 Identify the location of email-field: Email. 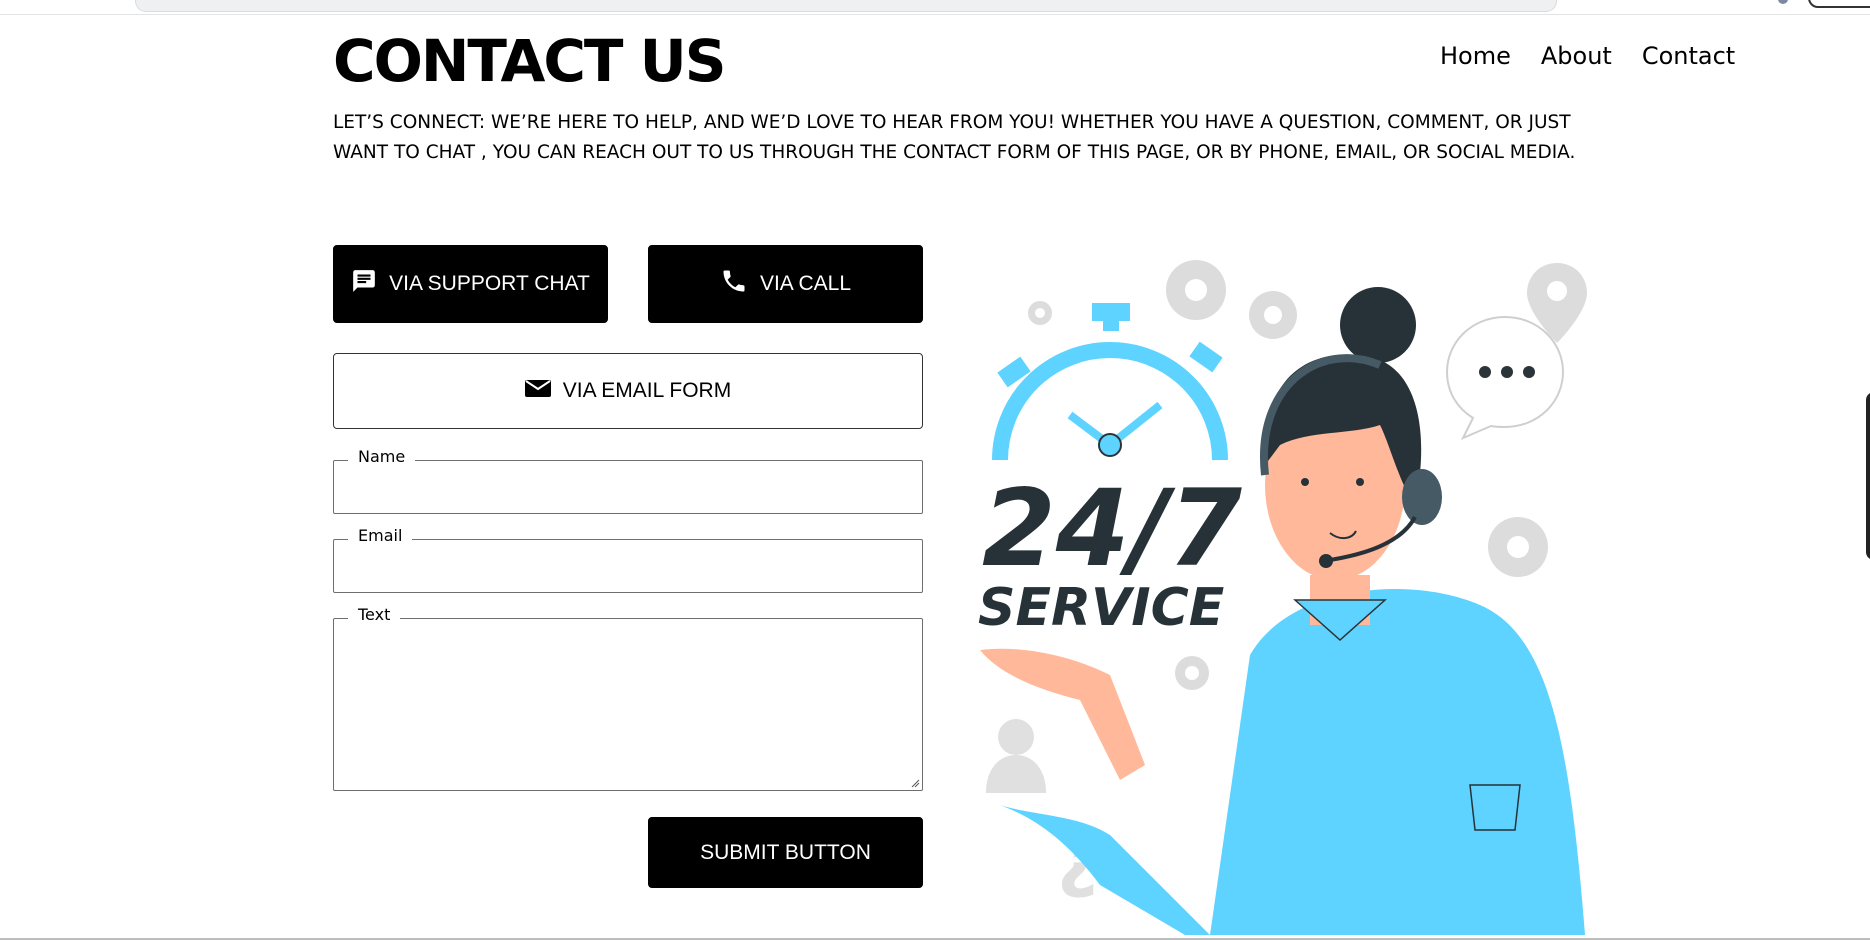
(628, 559).